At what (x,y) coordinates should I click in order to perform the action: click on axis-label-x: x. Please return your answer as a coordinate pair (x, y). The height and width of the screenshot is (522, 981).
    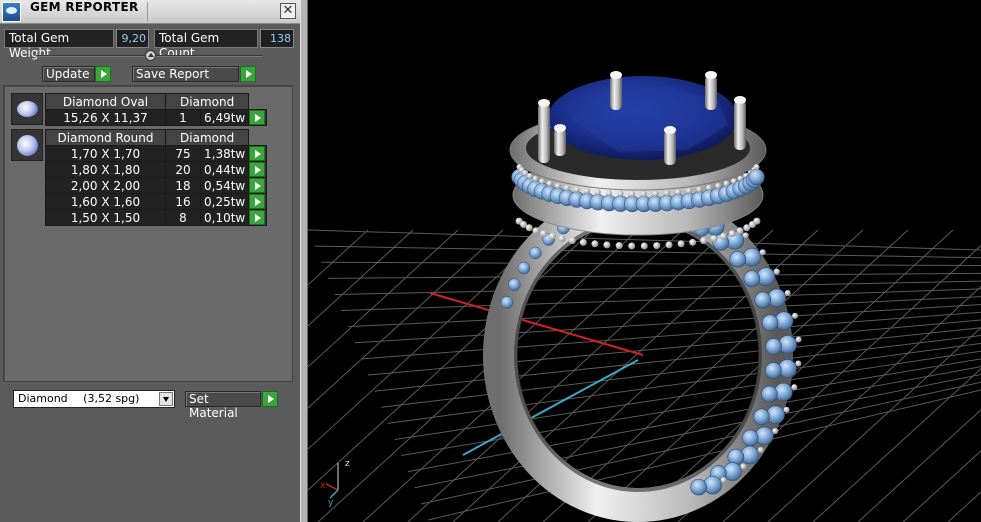
    Looking at the image, I should click on (323, 486).